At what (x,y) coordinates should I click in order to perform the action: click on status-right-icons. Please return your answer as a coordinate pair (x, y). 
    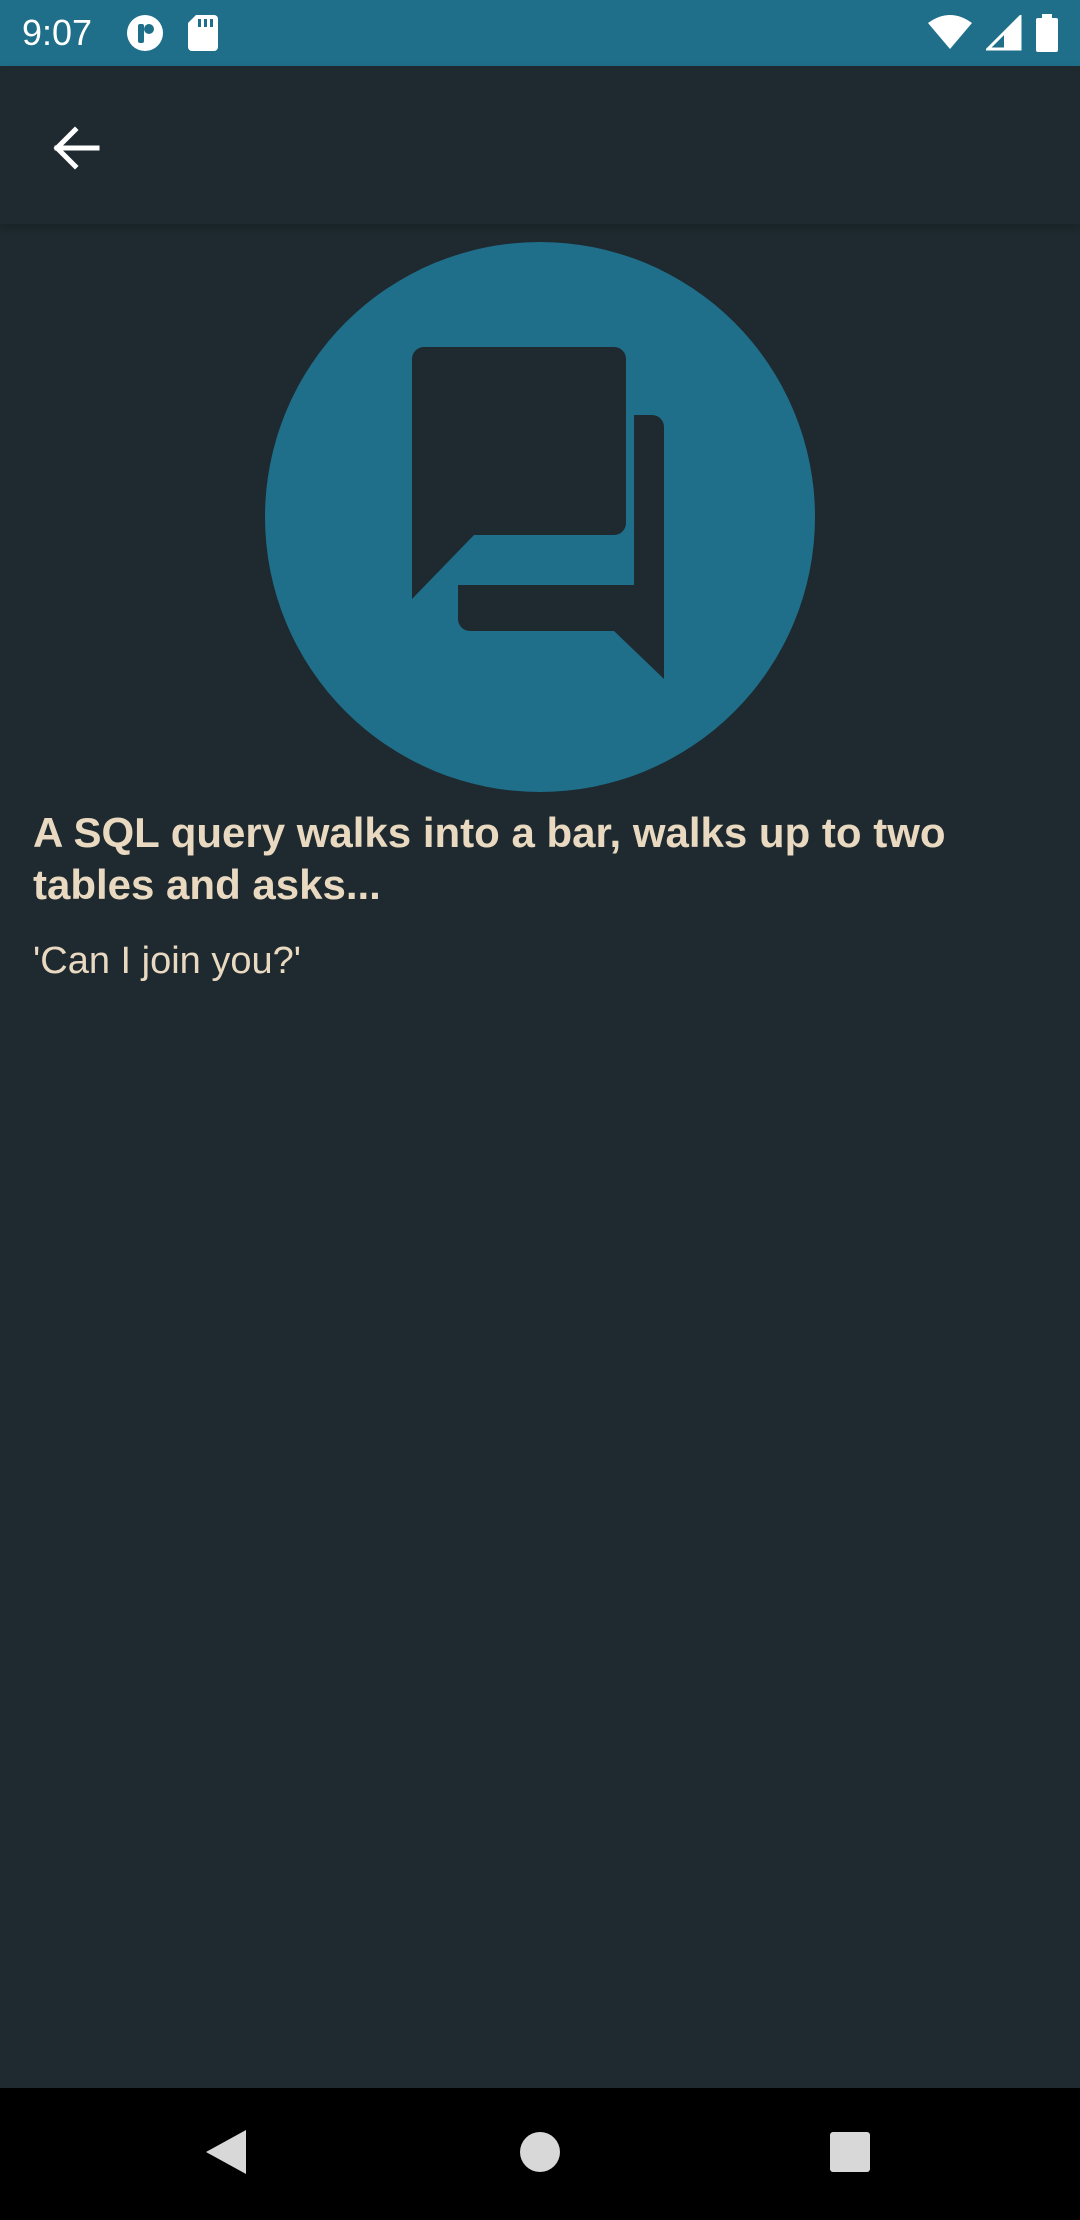
    Looking at the image, I should click on (993, 35).